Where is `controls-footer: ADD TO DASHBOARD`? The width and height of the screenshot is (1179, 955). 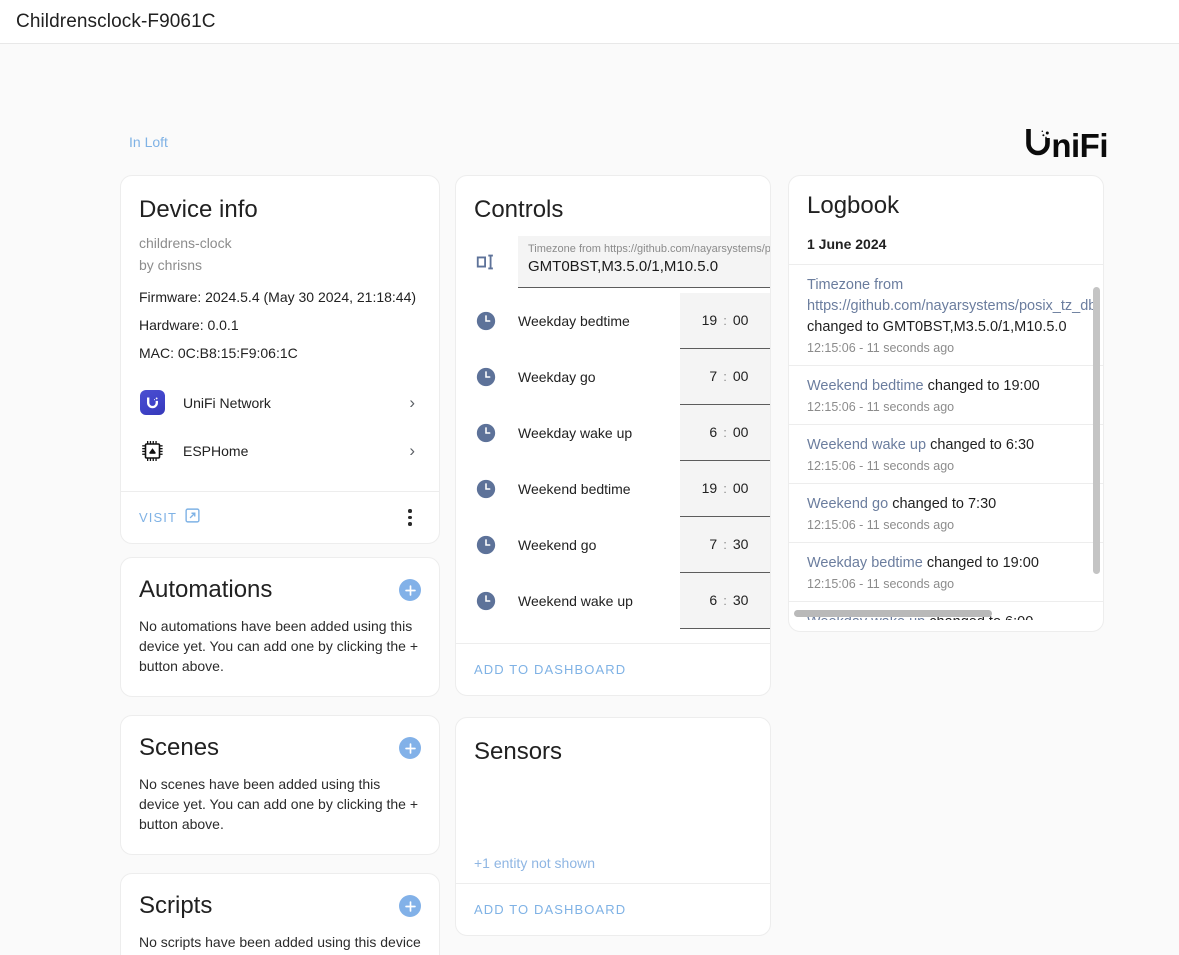
controls-footer: ADD TO DASHBOARD is located at coordinates (613, 668).